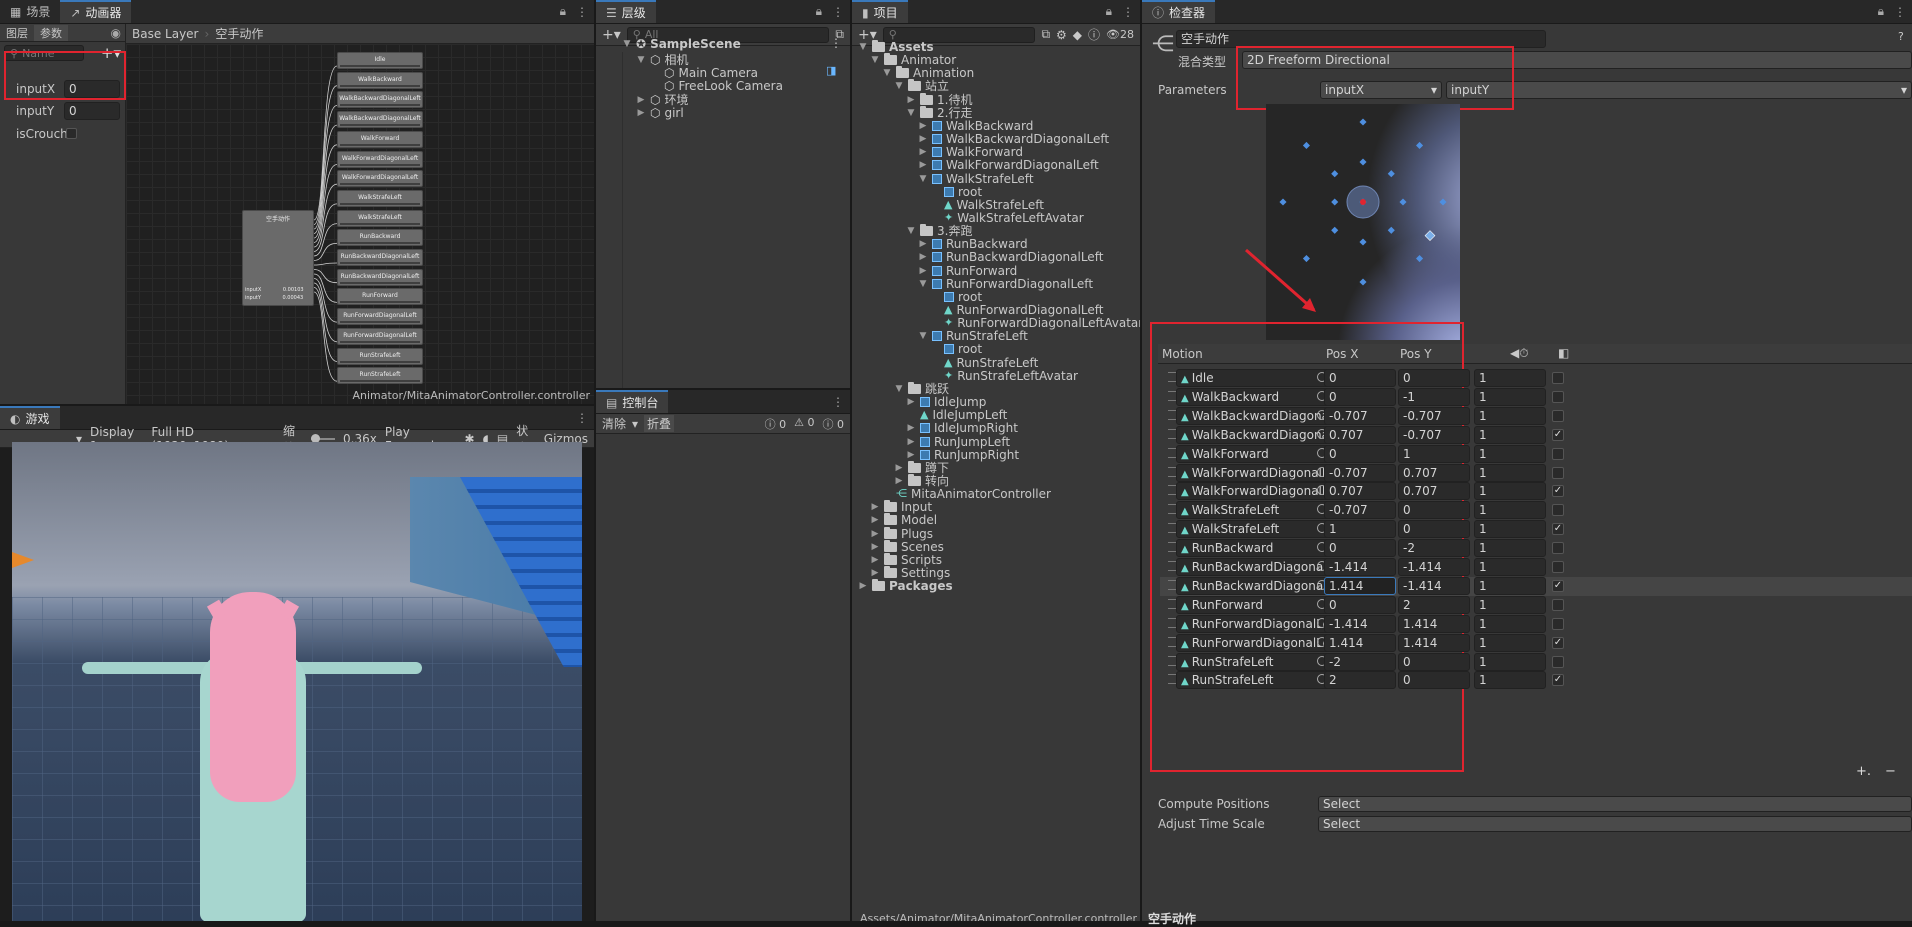 This screenshot has height=927, width=1912. Describe the element at coordinates (834, 424) in the screenshot. I see `error-count: ⓘ 0` at that location.